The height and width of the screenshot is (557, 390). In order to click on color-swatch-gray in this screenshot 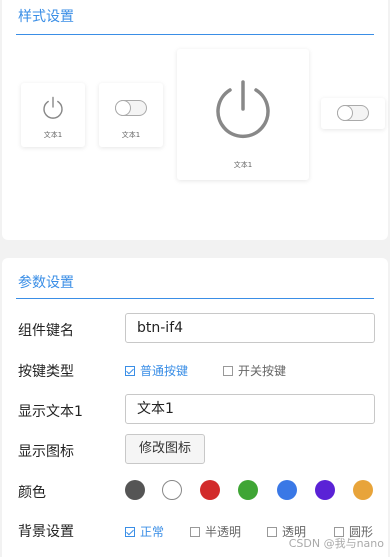, I will do `click(135, 490)`.